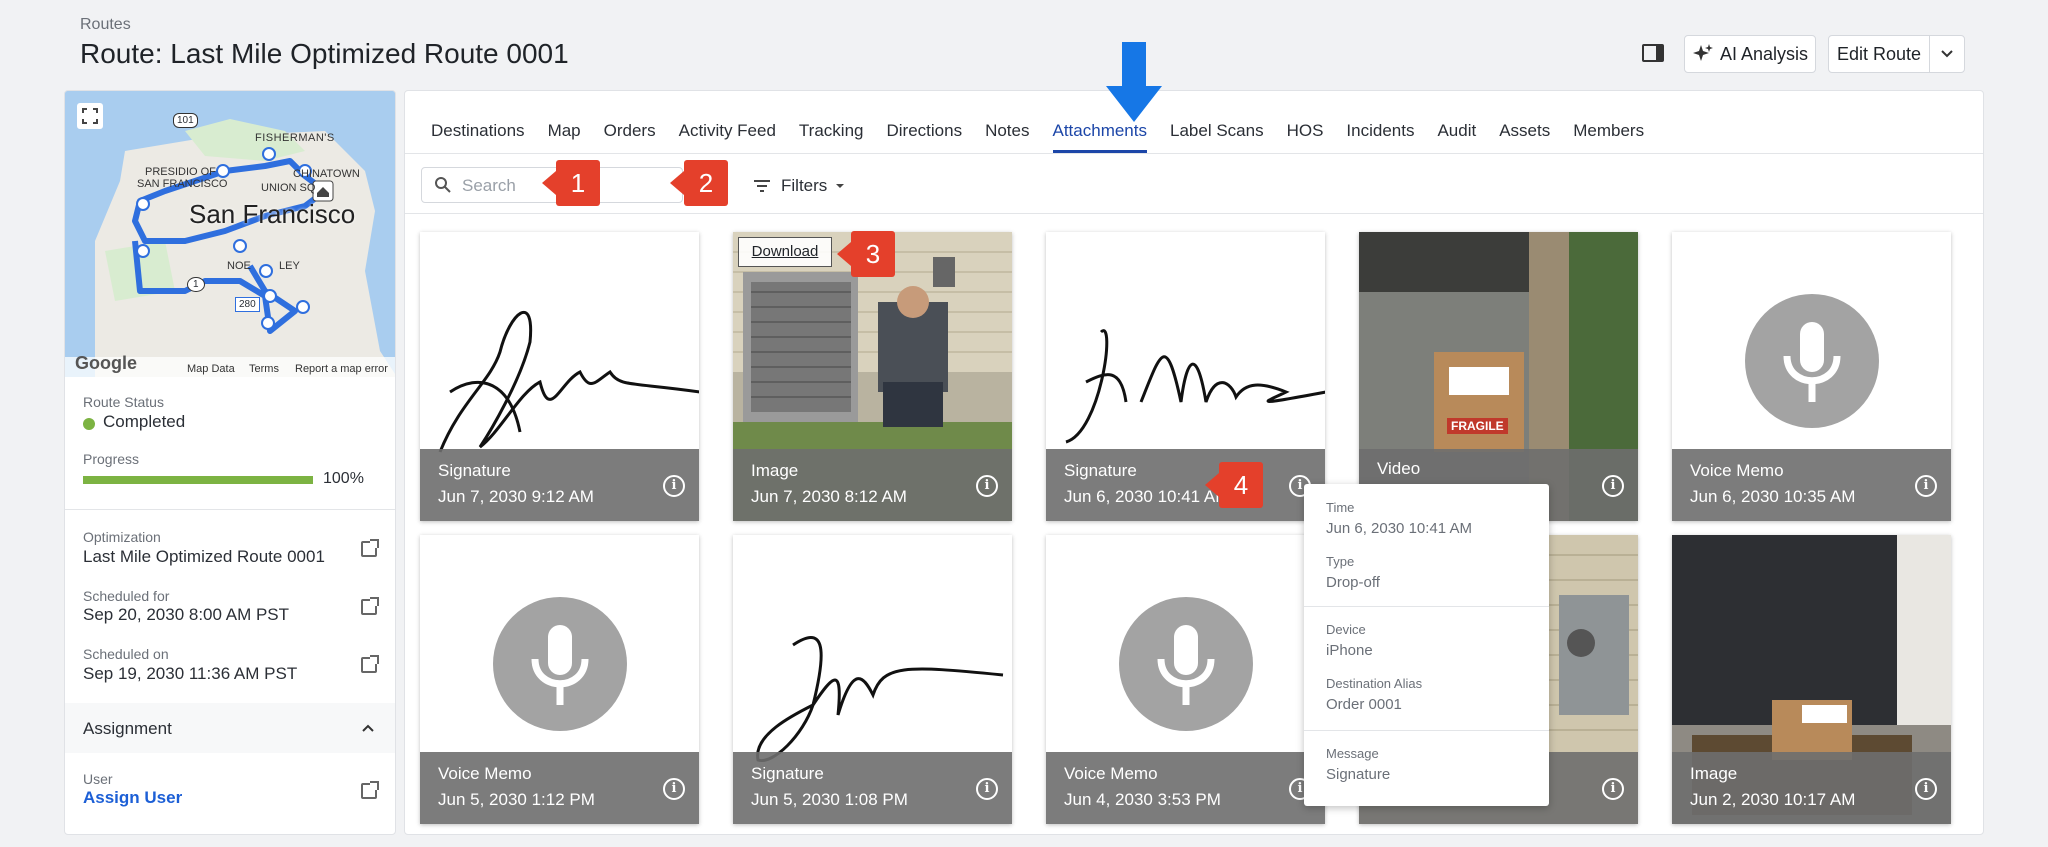 The width and height of the screenshot is (2048, 847). I want to click on card-caption: Image Jun 7, 2030 8:12 AM i, so click(872, 485).